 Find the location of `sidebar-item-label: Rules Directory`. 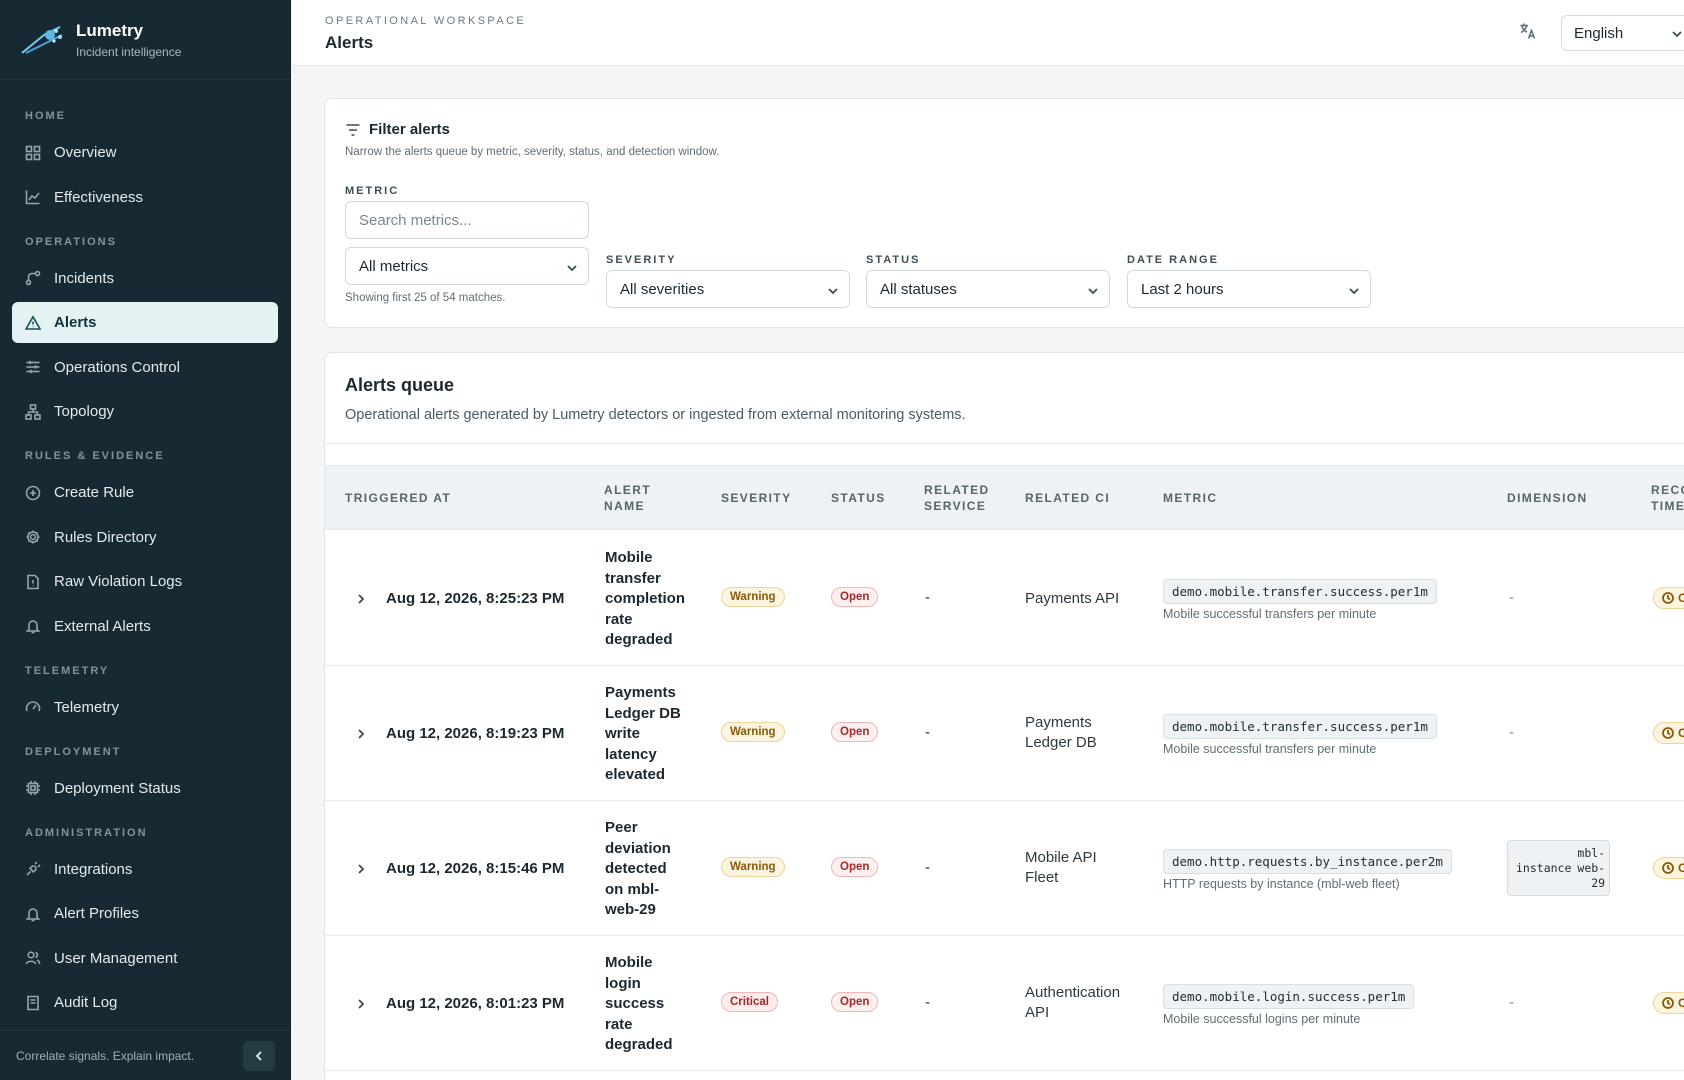

sidebar-item-label: Rules Directory is located at coordinates (105, 537).